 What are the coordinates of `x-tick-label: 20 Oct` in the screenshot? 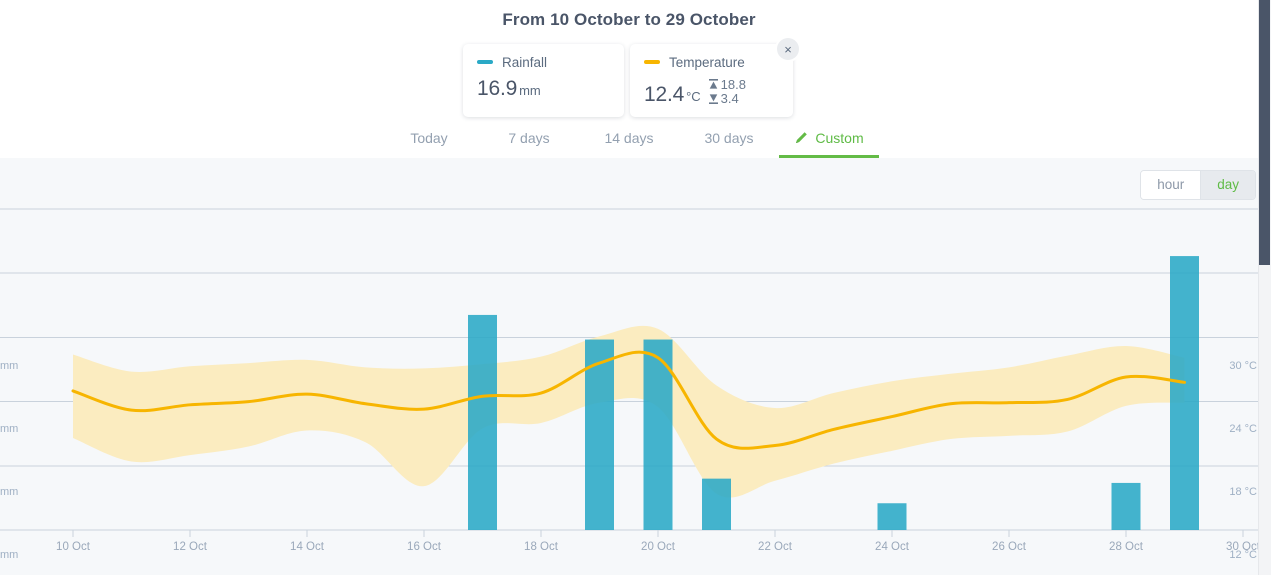 It's located at (658, 547).